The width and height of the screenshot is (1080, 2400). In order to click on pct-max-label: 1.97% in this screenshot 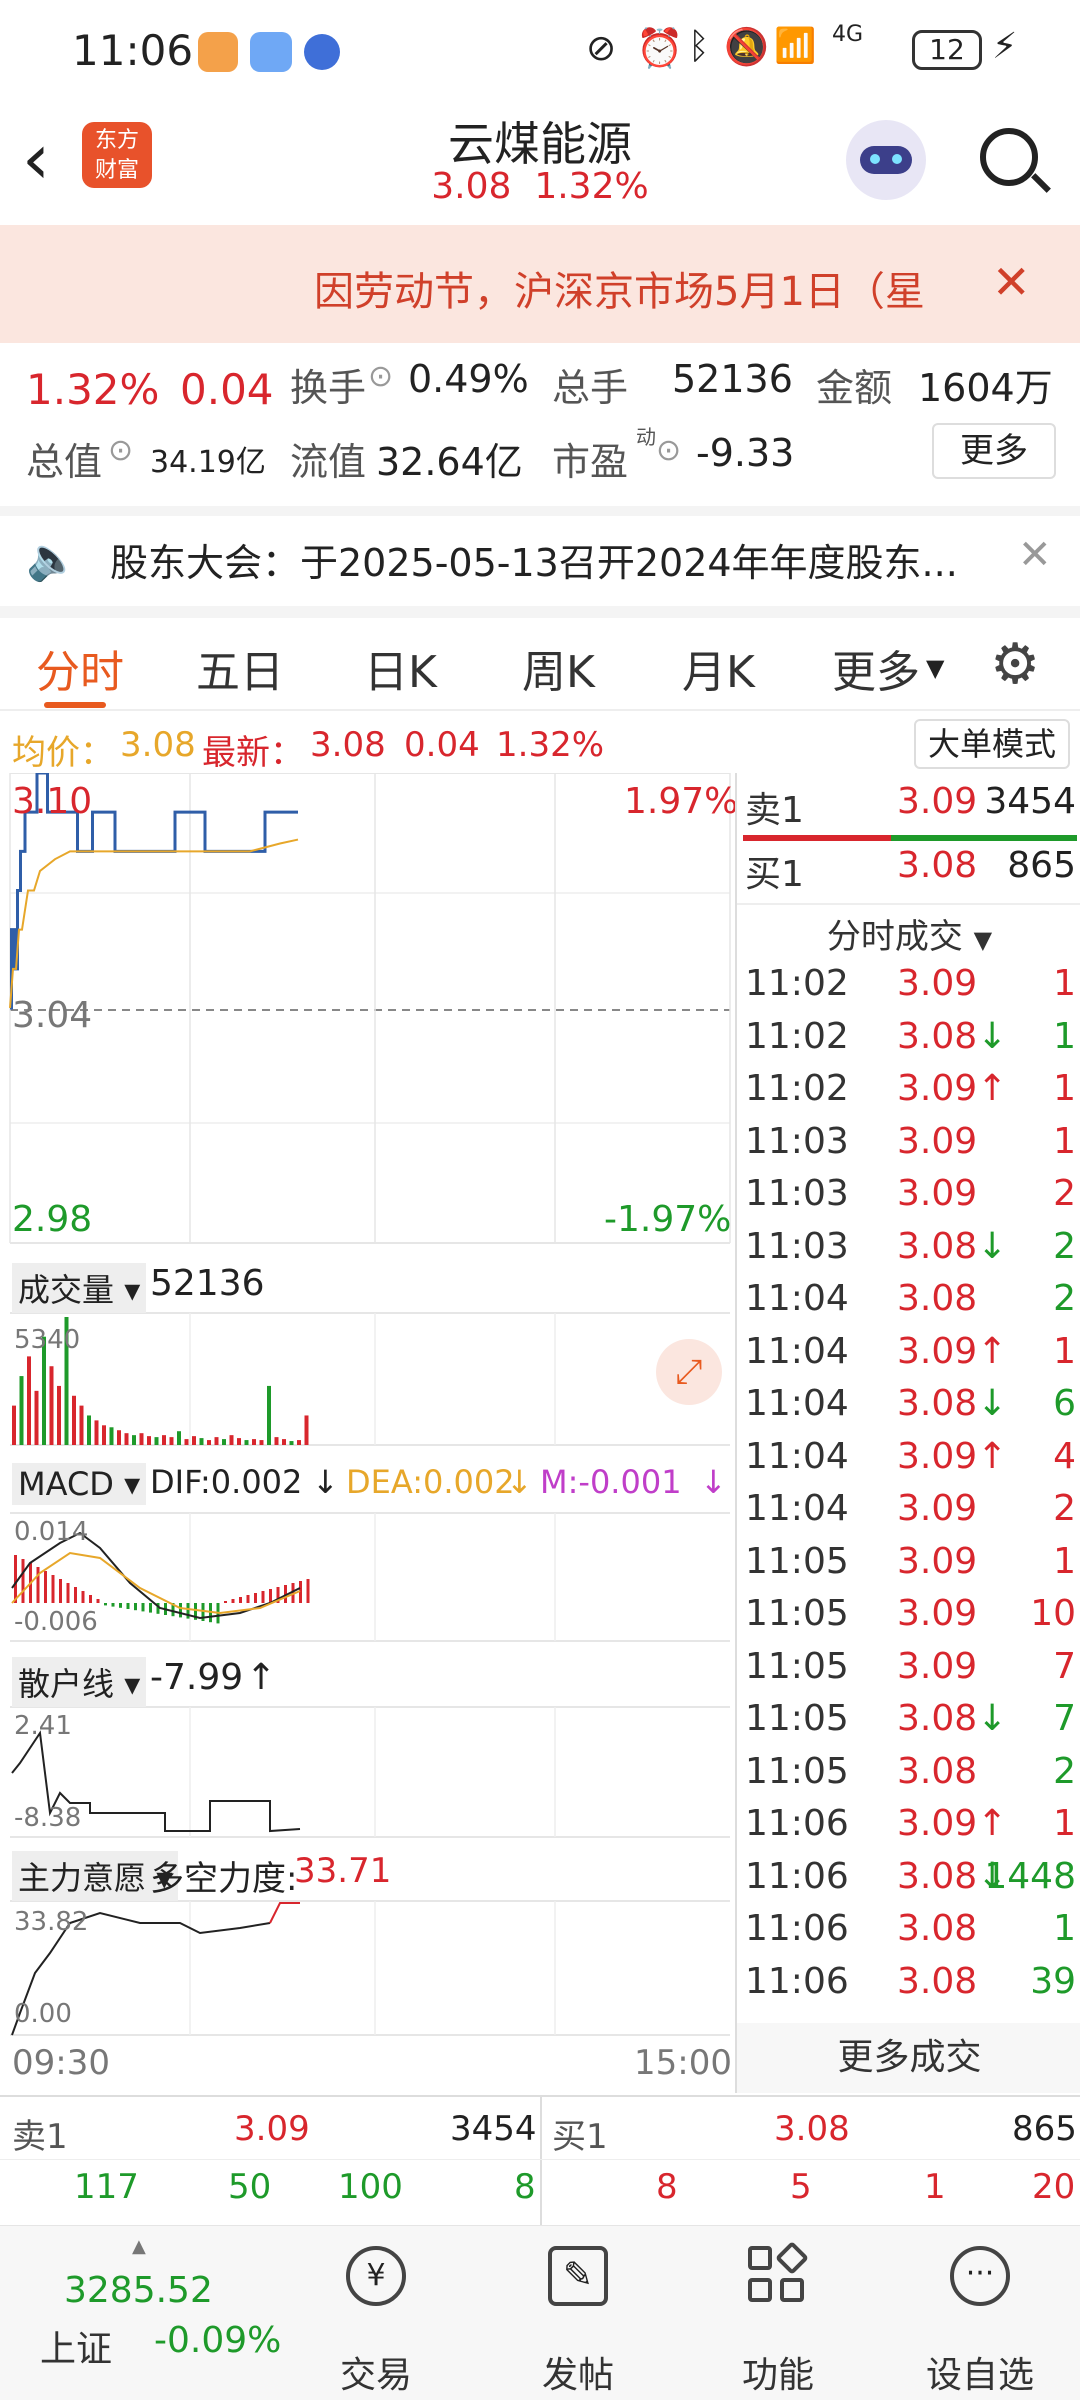, I will do `click(681, 801)`.